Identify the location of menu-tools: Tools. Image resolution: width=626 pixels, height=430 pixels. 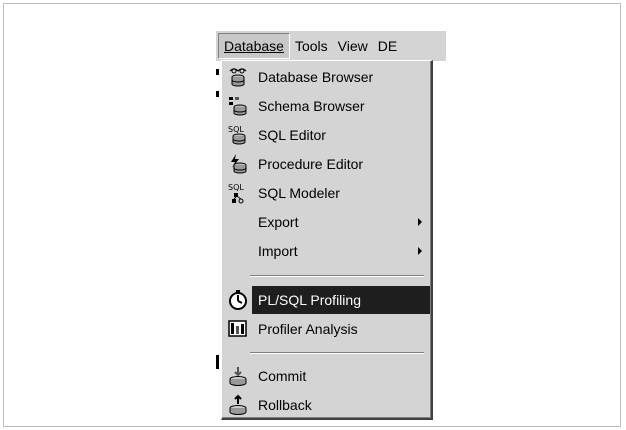
(311, 46).